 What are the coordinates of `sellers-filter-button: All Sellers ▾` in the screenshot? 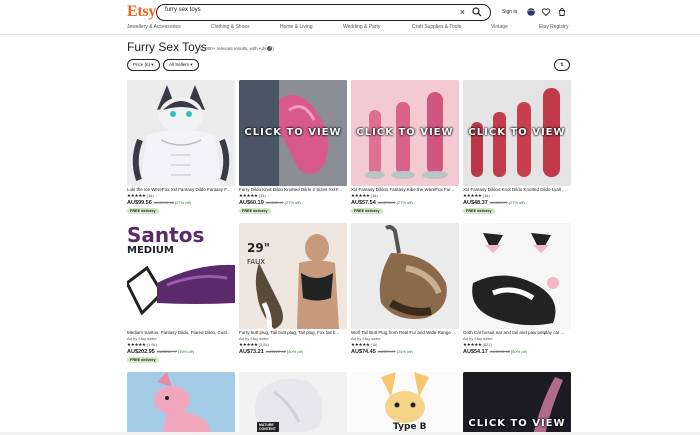 It's located at (181, 65).